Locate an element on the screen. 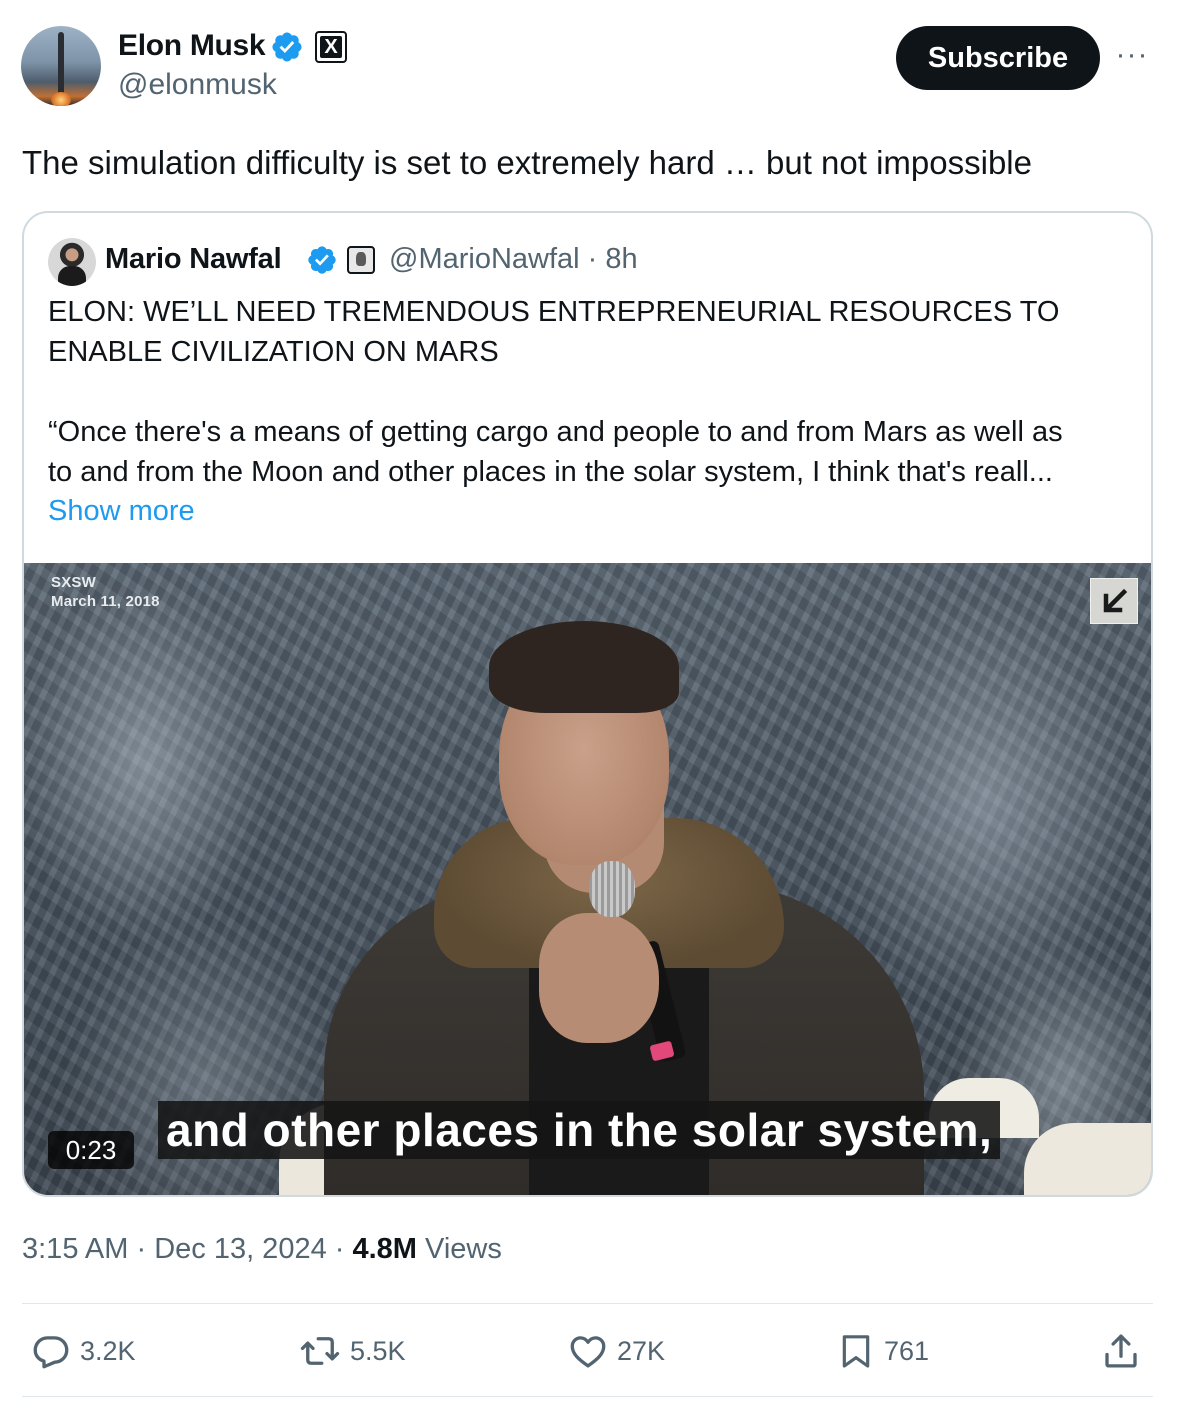 This screenshot has width=1186, height=1402. like-count: 27K is located at coordinates (641, 1350).